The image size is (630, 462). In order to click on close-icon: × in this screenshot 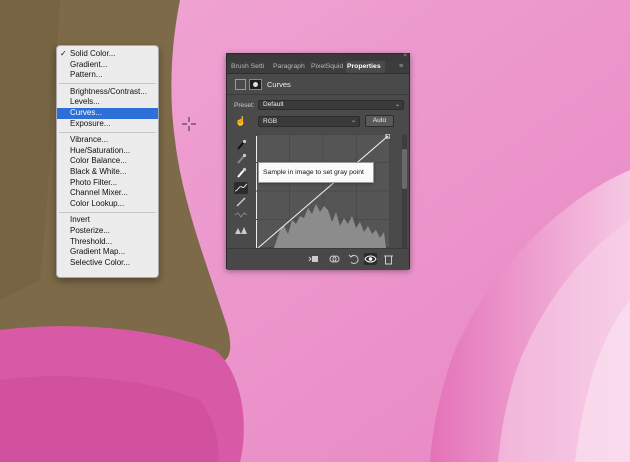, I will do `click(405, 56)`.